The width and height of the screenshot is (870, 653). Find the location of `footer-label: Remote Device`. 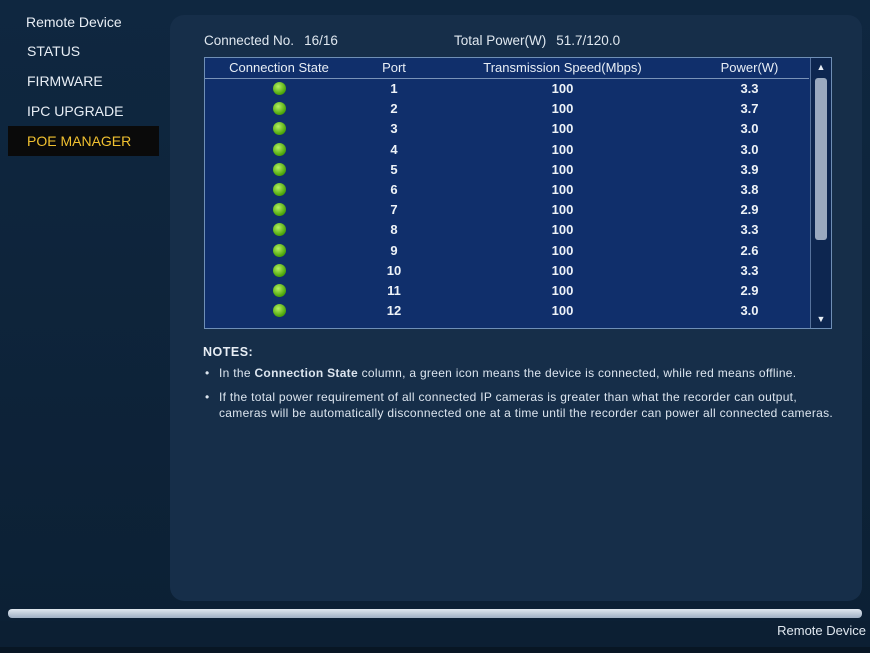

footer-label: Remote Device is located at coordinates (821, 630).